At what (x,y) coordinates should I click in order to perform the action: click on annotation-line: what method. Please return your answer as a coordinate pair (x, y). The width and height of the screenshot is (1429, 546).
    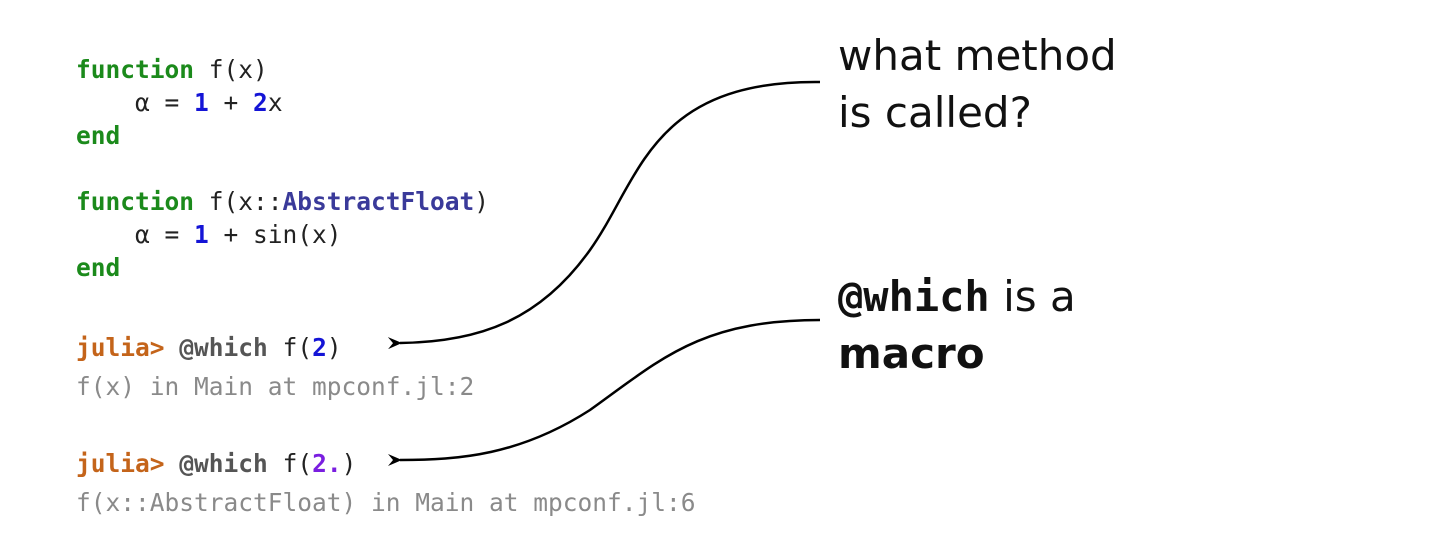
    Looking at the image, I should click on (977, 55).